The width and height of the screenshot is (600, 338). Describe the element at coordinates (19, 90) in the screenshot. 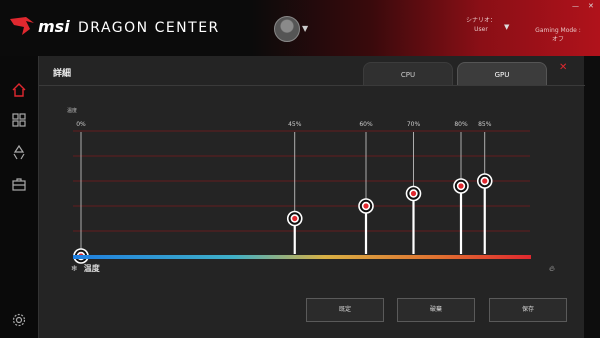

I see `home-icon` at that location.